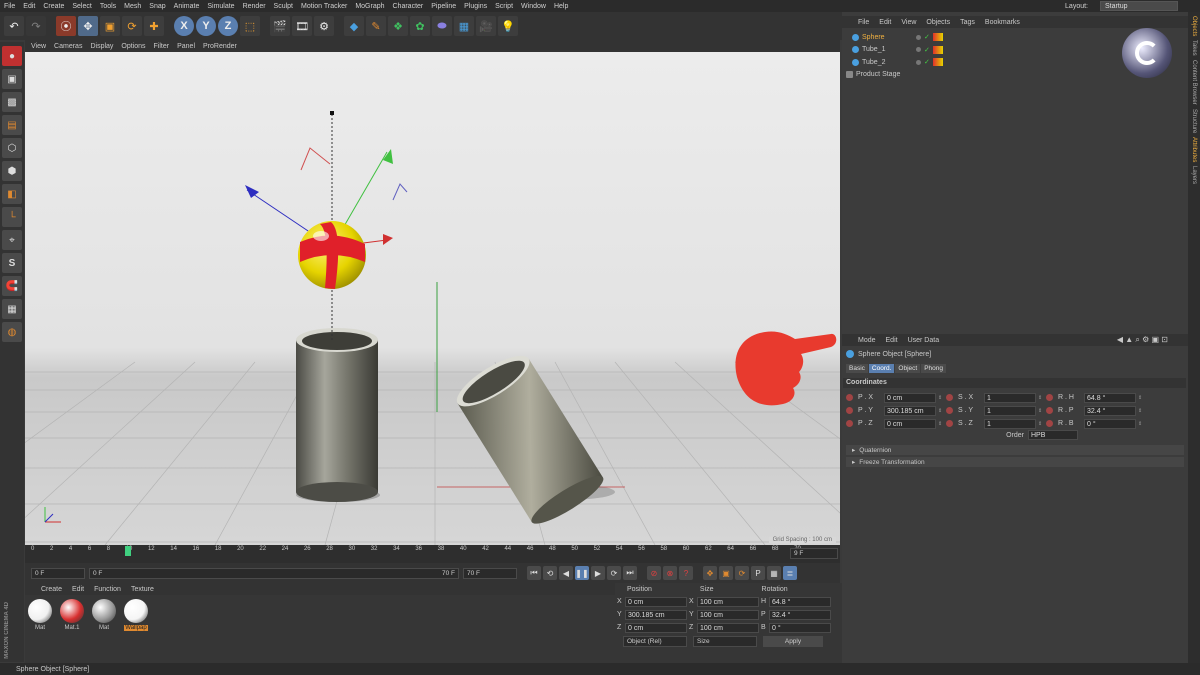  I want to click on position-field: 0 cm, so click(910, 397).